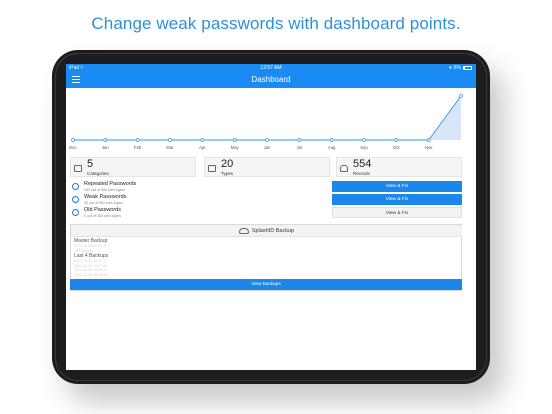 Image resolution: width=552 pixels, height=414 pixels. I want to click on view-fix-old-button: View & Fix, so click(397, 212).